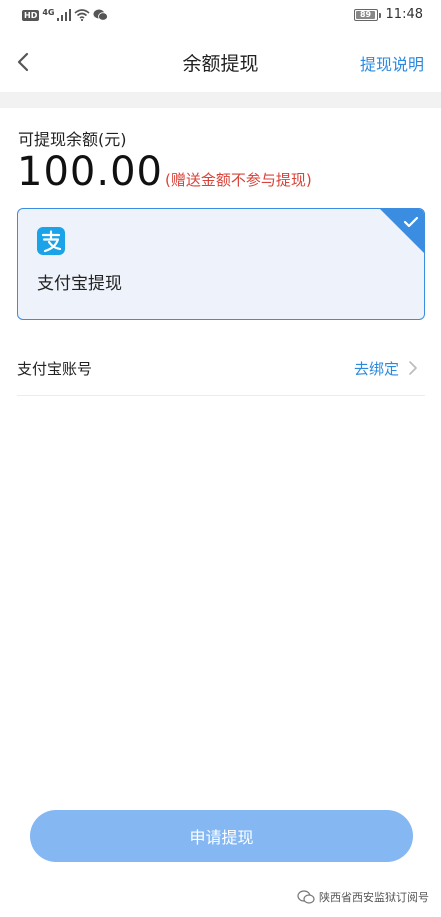 This screenshot has width=441, height=917. Describe the element at coordinates (374, 897) in the screenshot. I see `watermark-text: 陕西省西安监狱订阅号` at that location.